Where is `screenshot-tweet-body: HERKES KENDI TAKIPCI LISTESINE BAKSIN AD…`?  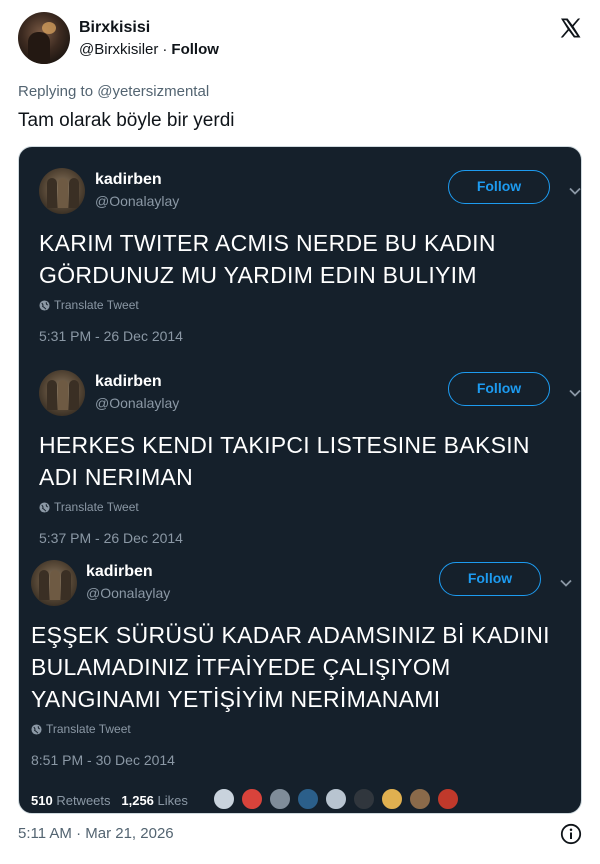 screenshot-tweet-body: HERKES KENDI TAKIPCI LISTESINE BAKSIN AD… is located at coordinates (284, 461).